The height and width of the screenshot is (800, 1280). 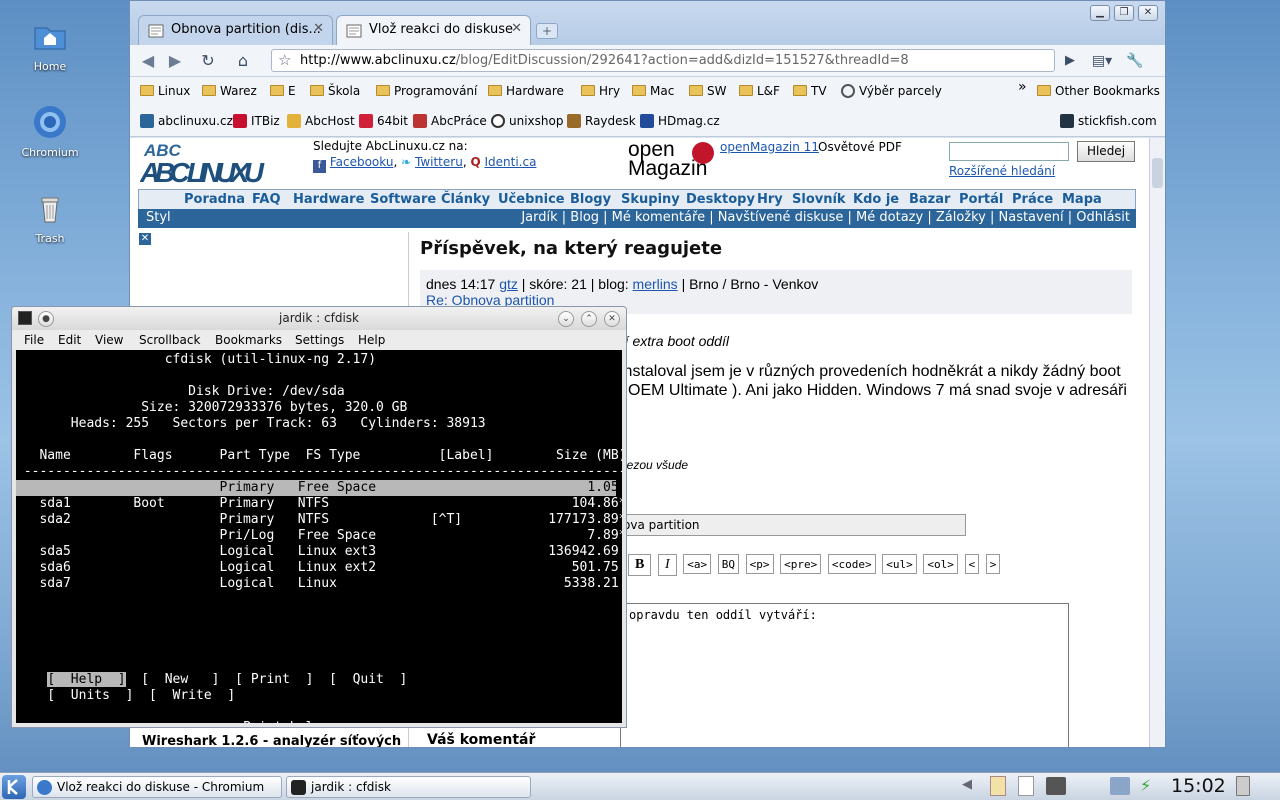 I want to click on other-bookmarks-folder: Other Bookmarks, so click(x=1098, y=91).